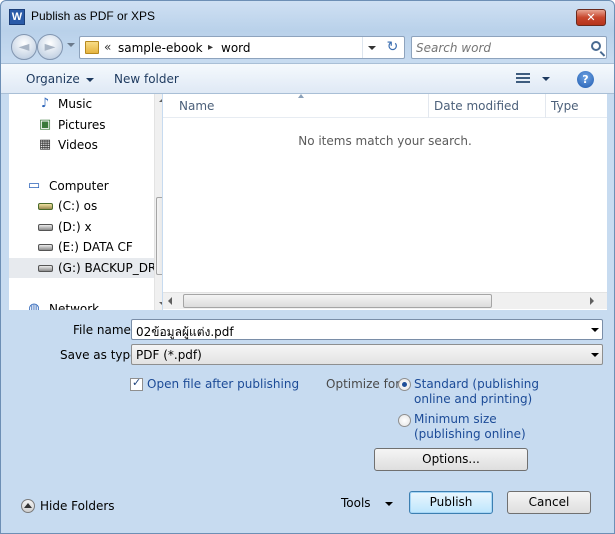 The width and height of the screenshot is (615, 534). Describe the element at coordinates (17, 17) in the screenshot. I see `word-app-icon: W` at that location.